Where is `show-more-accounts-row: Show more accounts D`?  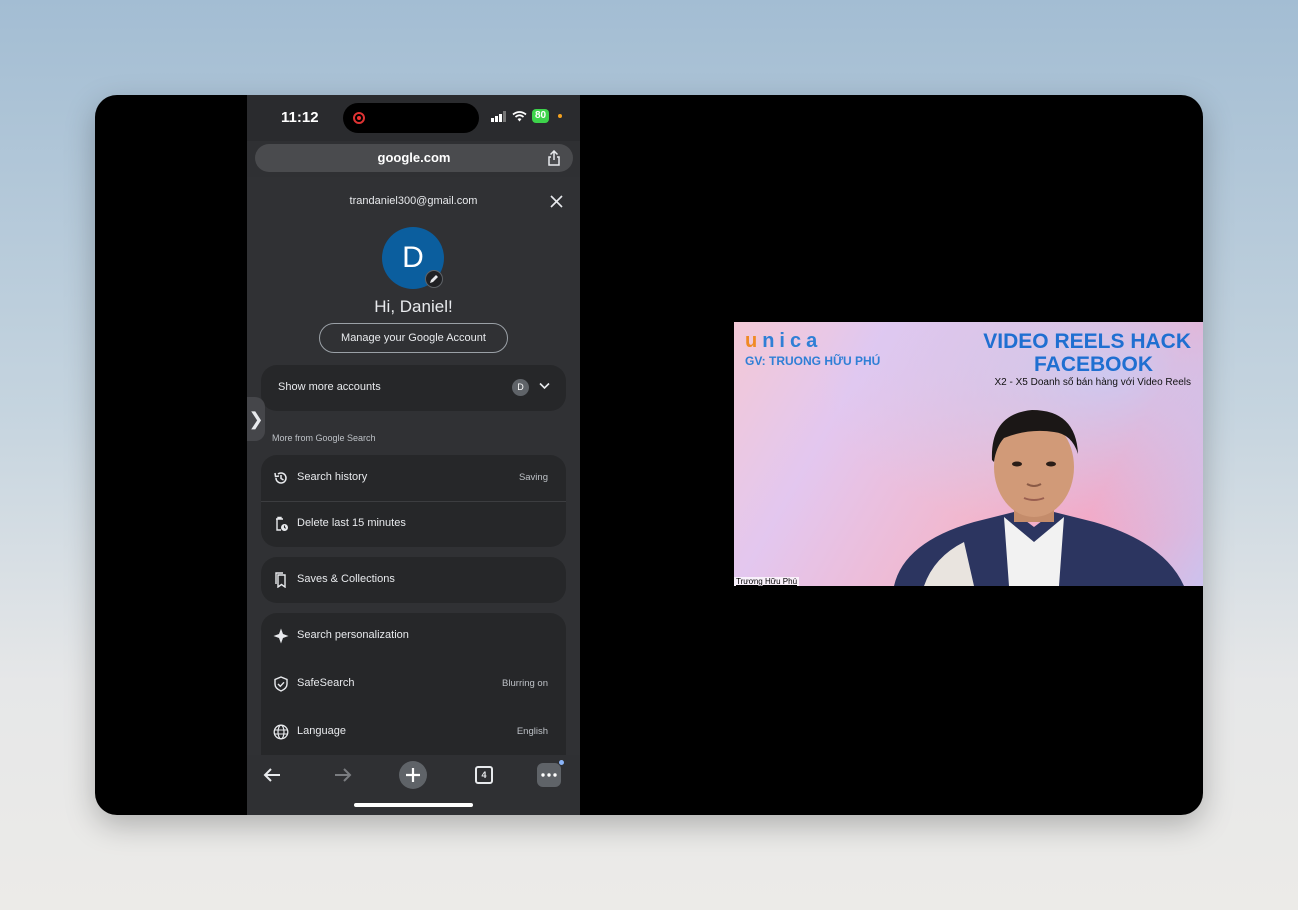
show-more-accounts-row: Show more accounts D is located at coordinates (413, 388).